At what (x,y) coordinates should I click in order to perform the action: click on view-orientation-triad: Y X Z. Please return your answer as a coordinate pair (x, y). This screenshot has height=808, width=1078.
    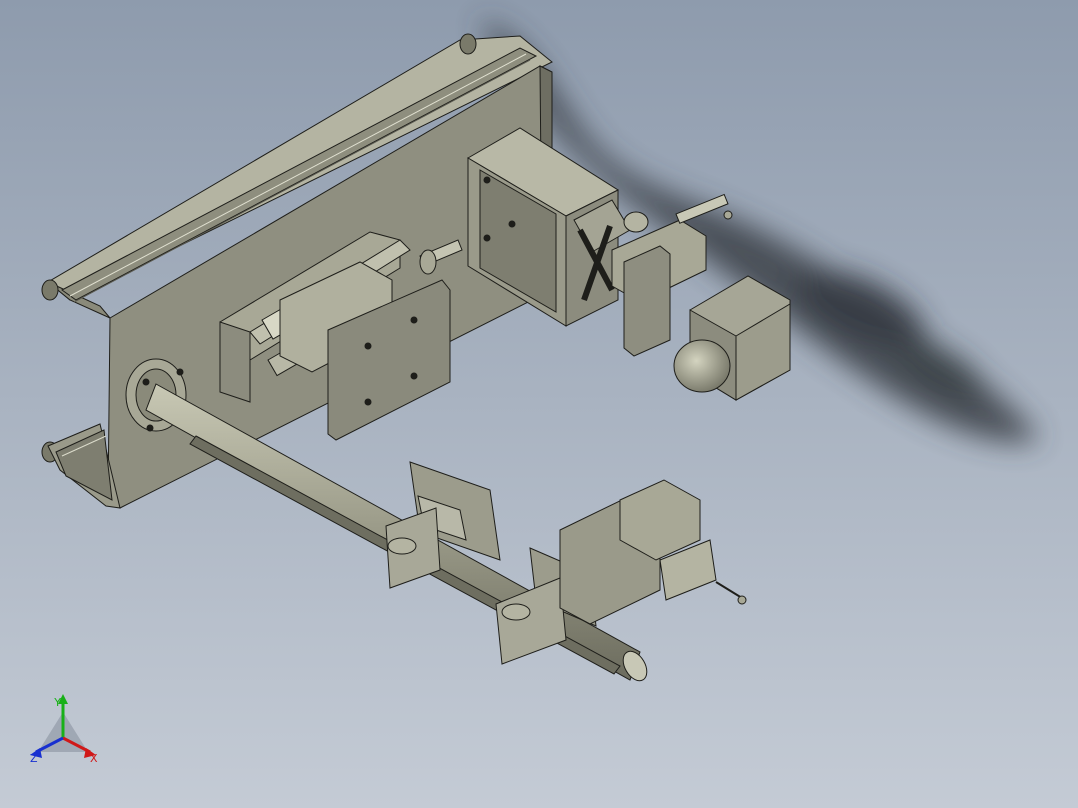
    Looking at the image, I should click on (65, 730).